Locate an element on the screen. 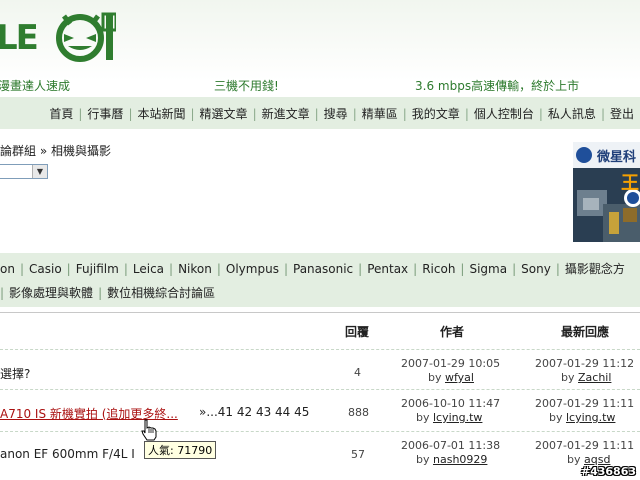 The height and width of the screenshot is (480, 640). brand-nikon: Nikon is located at coordinates (195, 269).